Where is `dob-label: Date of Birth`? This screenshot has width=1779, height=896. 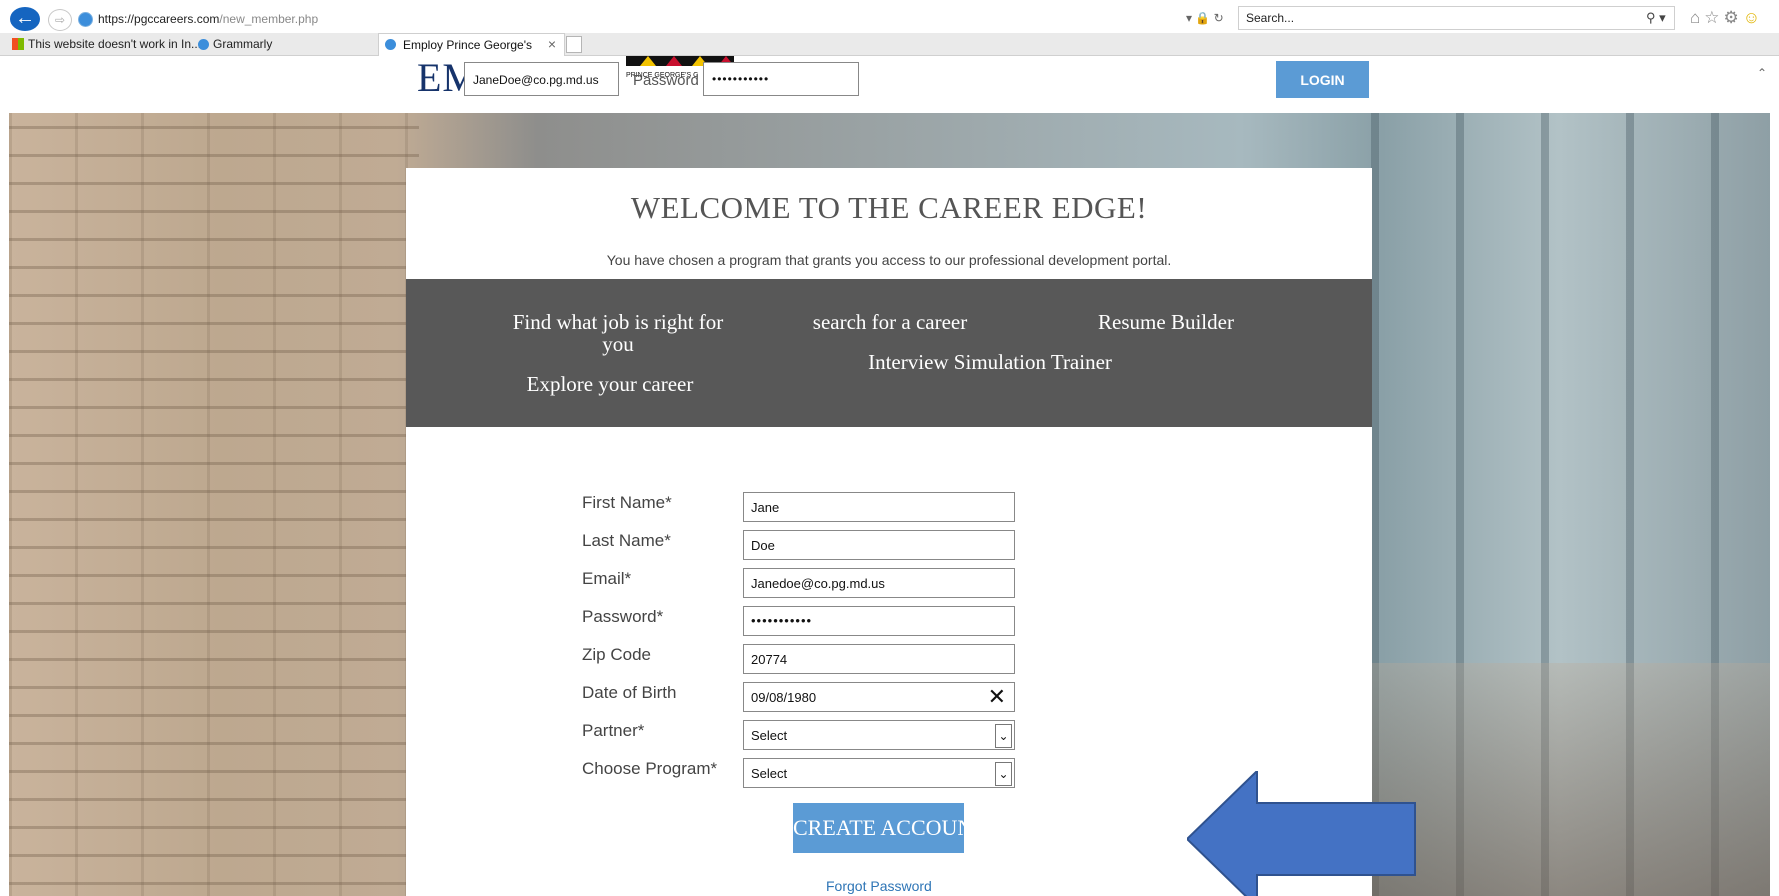 dob-label: Date of Birth is located at coordinates (629, 692).